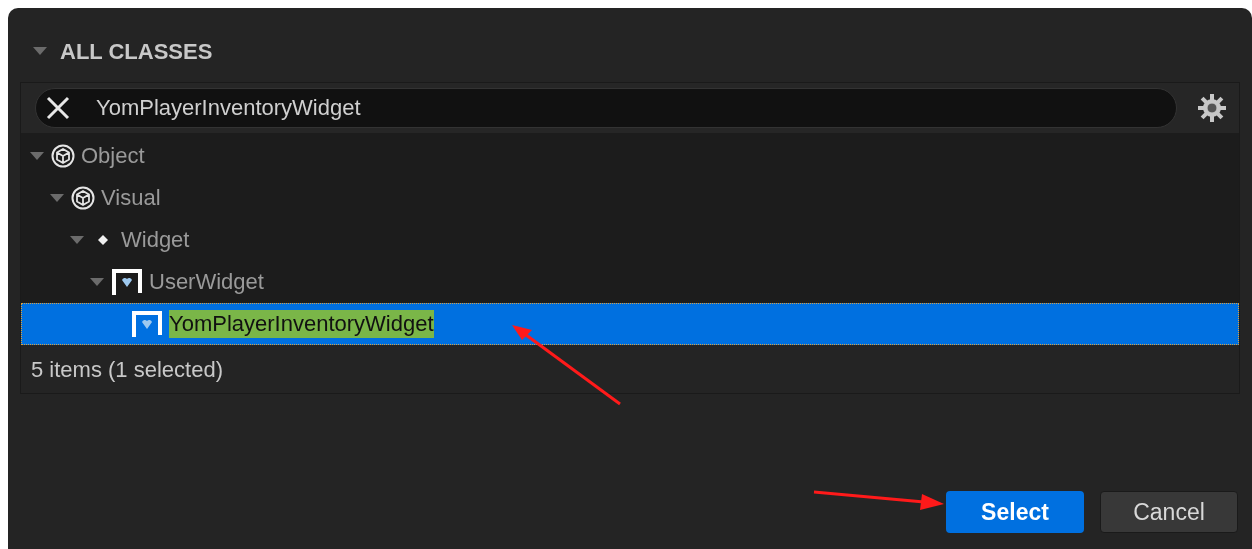 The width and height of the screenshot is (1252, 549). I want to click on tree-row: Widget, so click(630, 240).